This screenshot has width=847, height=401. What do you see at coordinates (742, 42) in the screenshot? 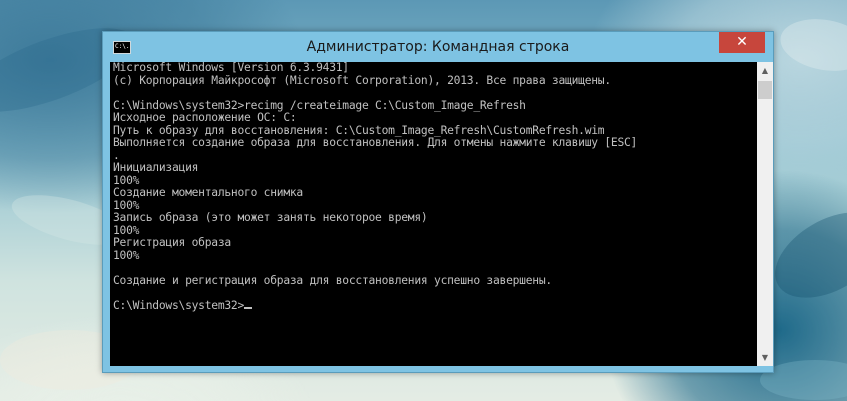
I see `close-button: ✕` at bounding box center [742, 42].